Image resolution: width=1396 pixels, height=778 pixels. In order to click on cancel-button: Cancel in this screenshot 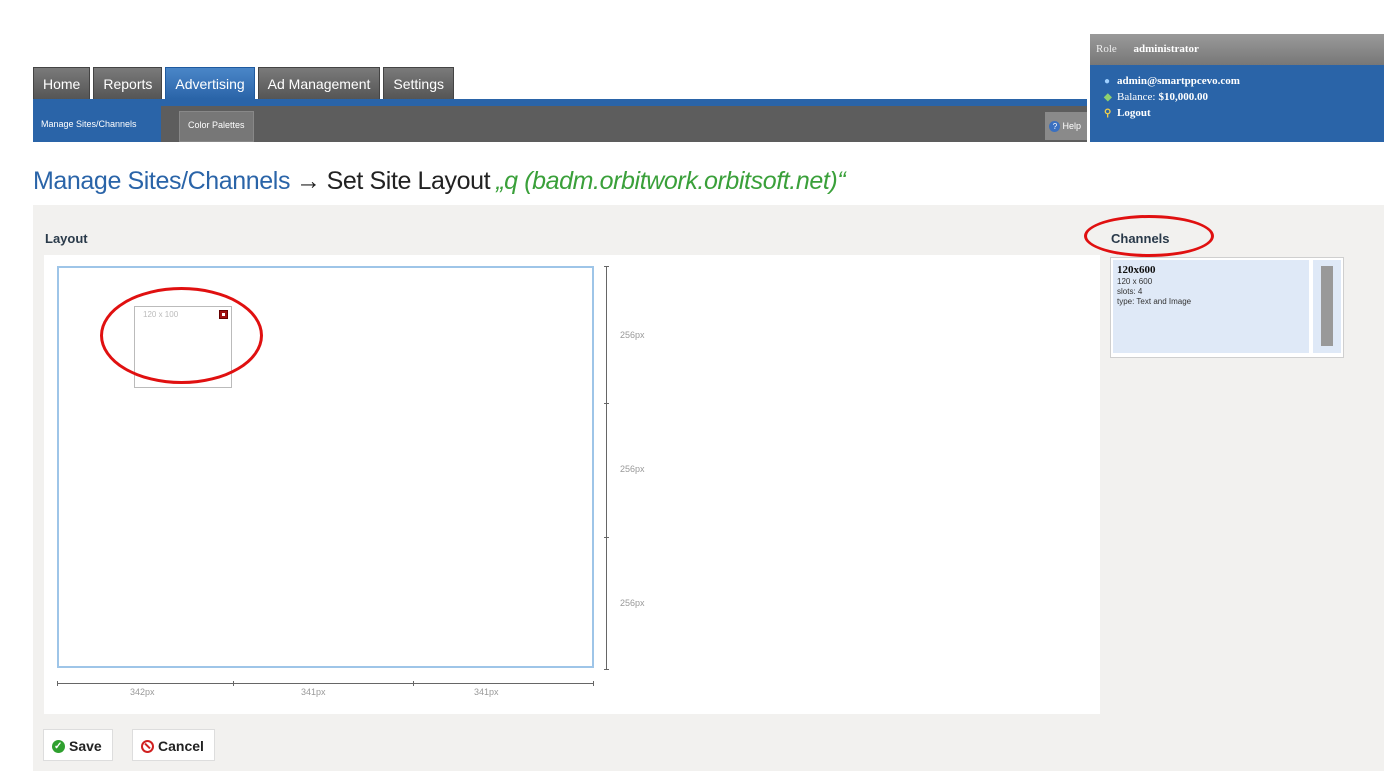, I will do `click(173, 745)`.